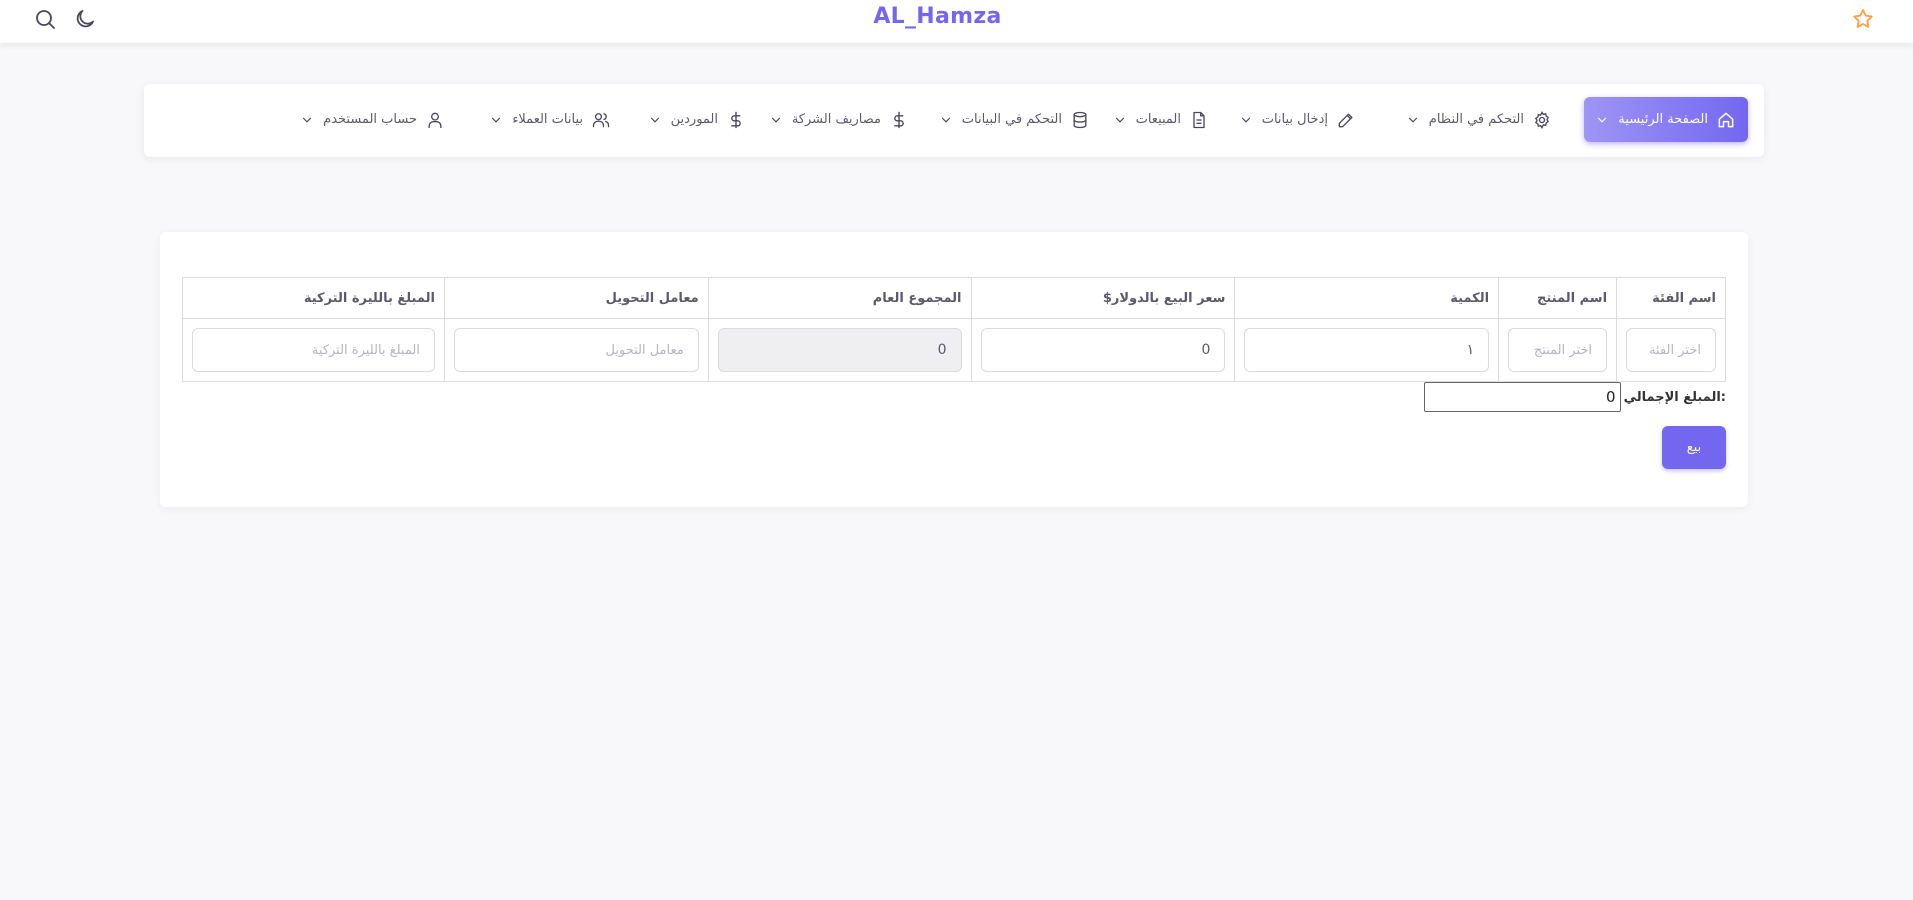 This screenshot has height=900, width=1913. I want to click on nav-item-data-entry: إدخال بيانات, so click(1297, 119).